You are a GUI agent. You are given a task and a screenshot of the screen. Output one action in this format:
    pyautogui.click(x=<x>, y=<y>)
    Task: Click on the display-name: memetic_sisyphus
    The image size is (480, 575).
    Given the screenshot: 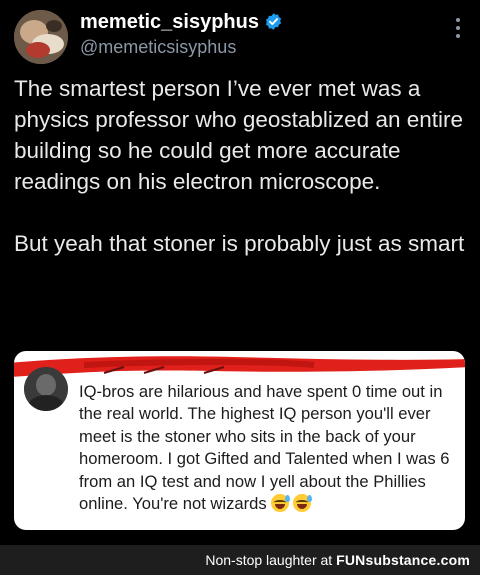 What is the action you would take?
    pyautogui.click(x=181, y=22)
    